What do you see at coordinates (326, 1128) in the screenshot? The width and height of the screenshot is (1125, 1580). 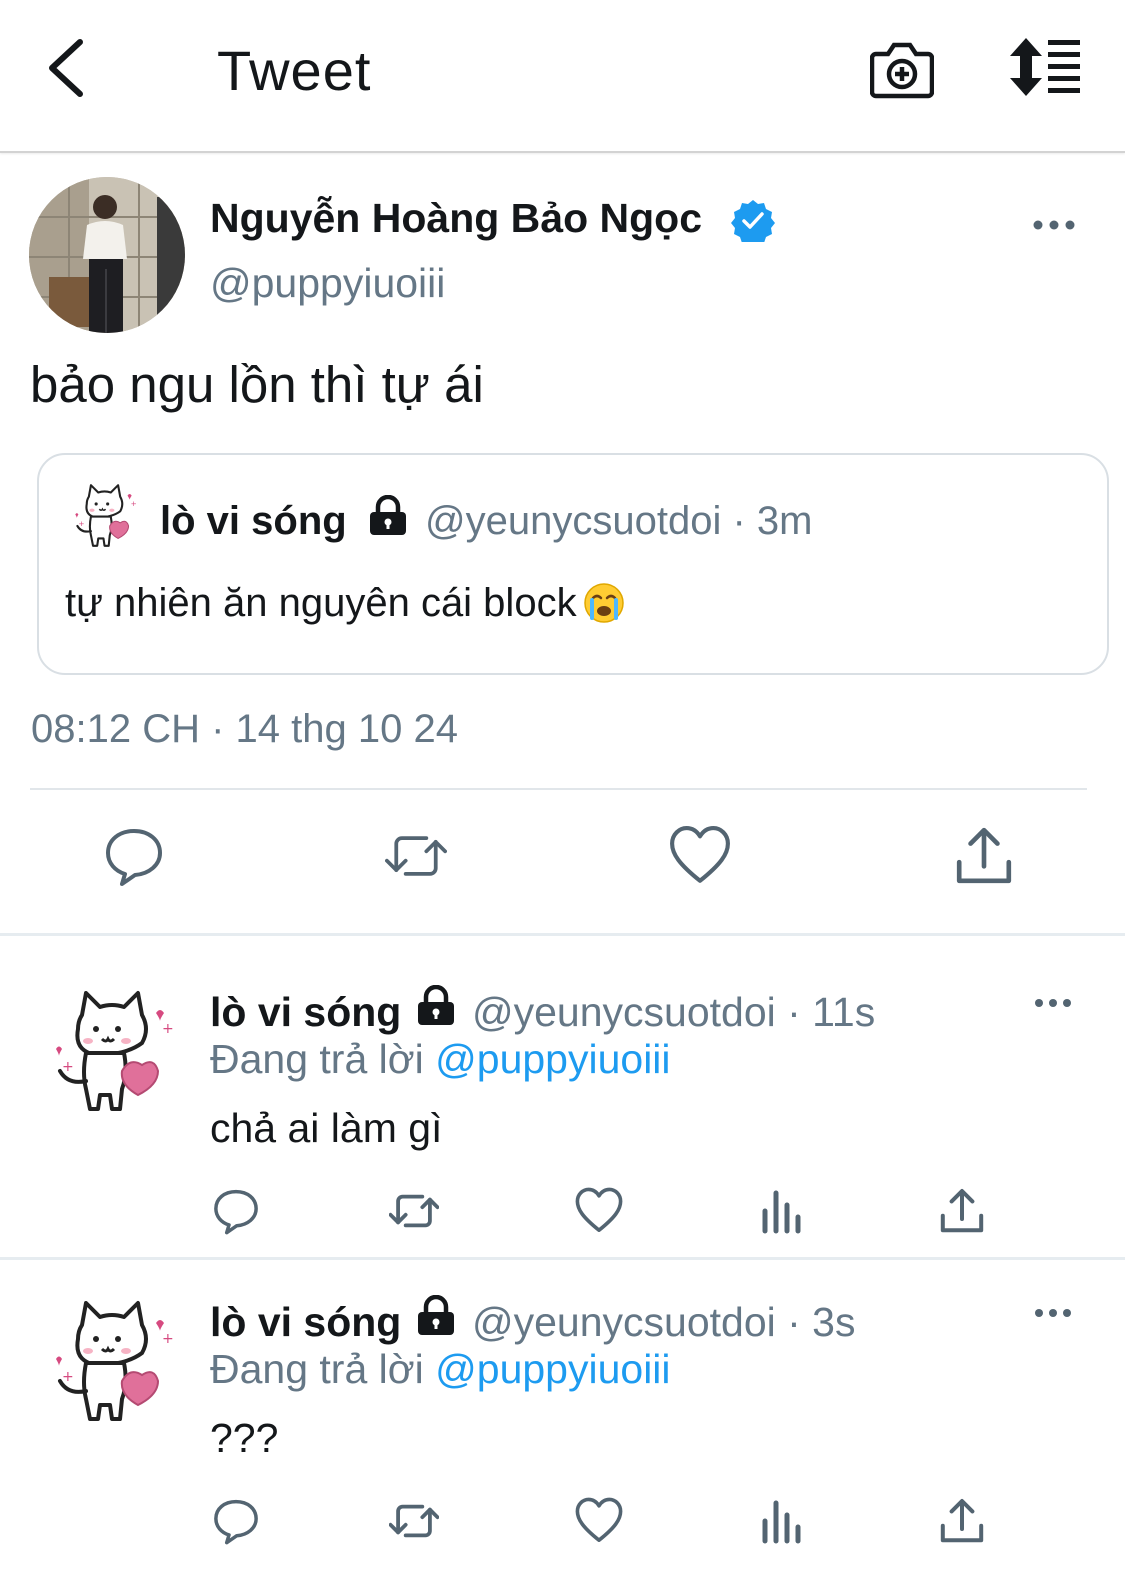 I see `reply-text: chả ai làm gì` at bounding box center [326, 1128].